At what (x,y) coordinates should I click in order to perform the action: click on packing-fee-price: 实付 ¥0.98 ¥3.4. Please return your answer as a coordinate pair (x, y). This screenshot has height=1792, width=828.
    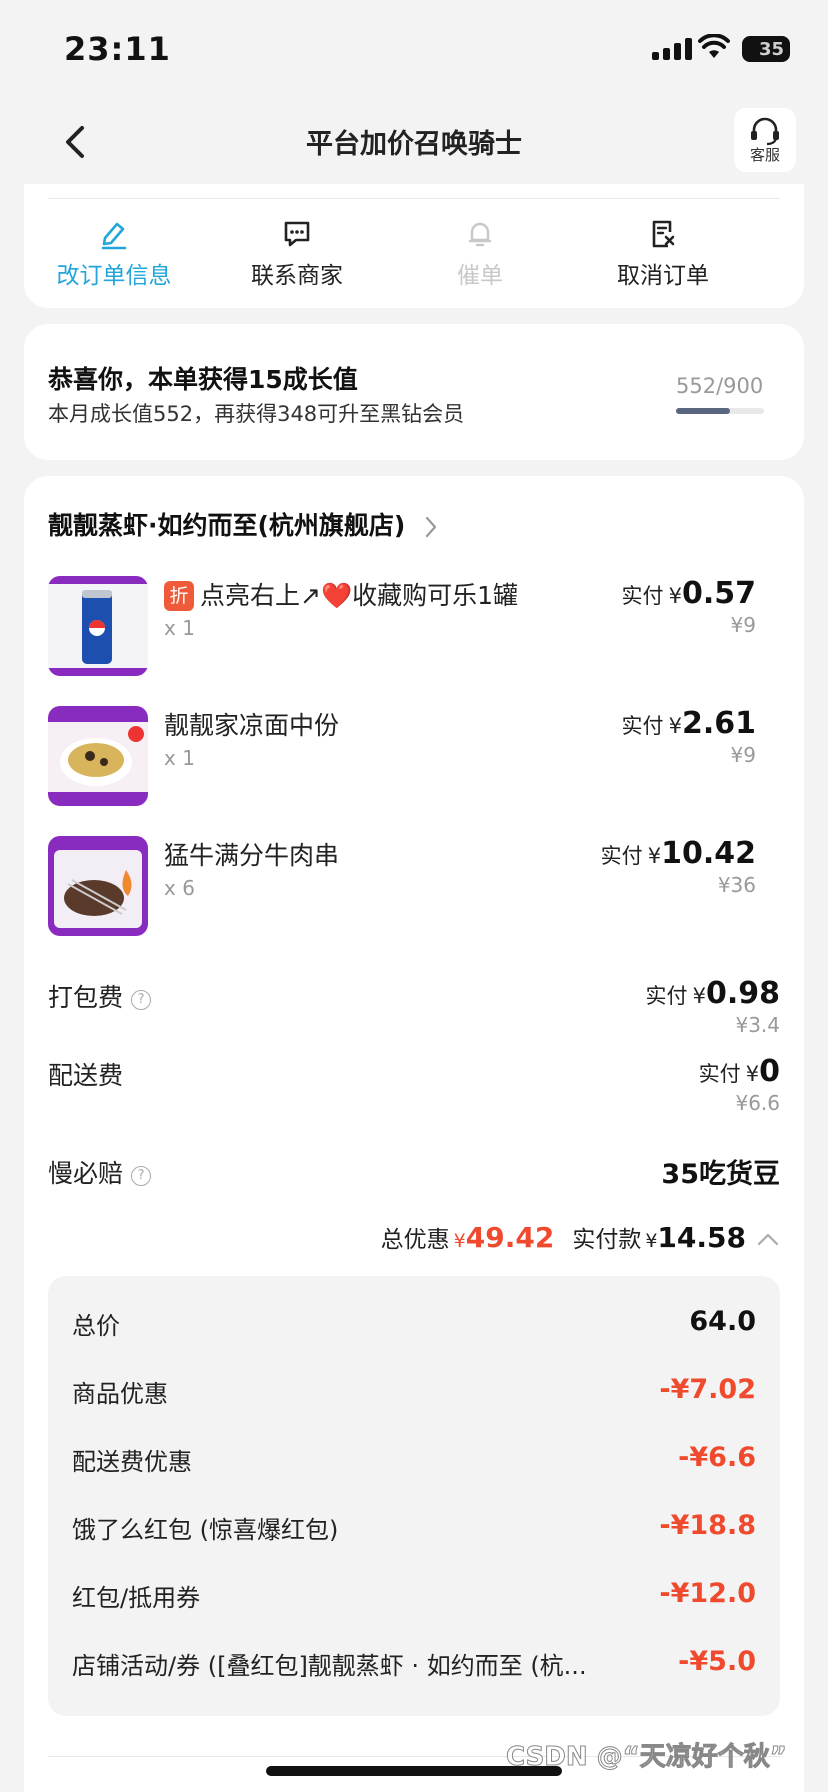
    Looking at the image, I should click on (713, 1006).